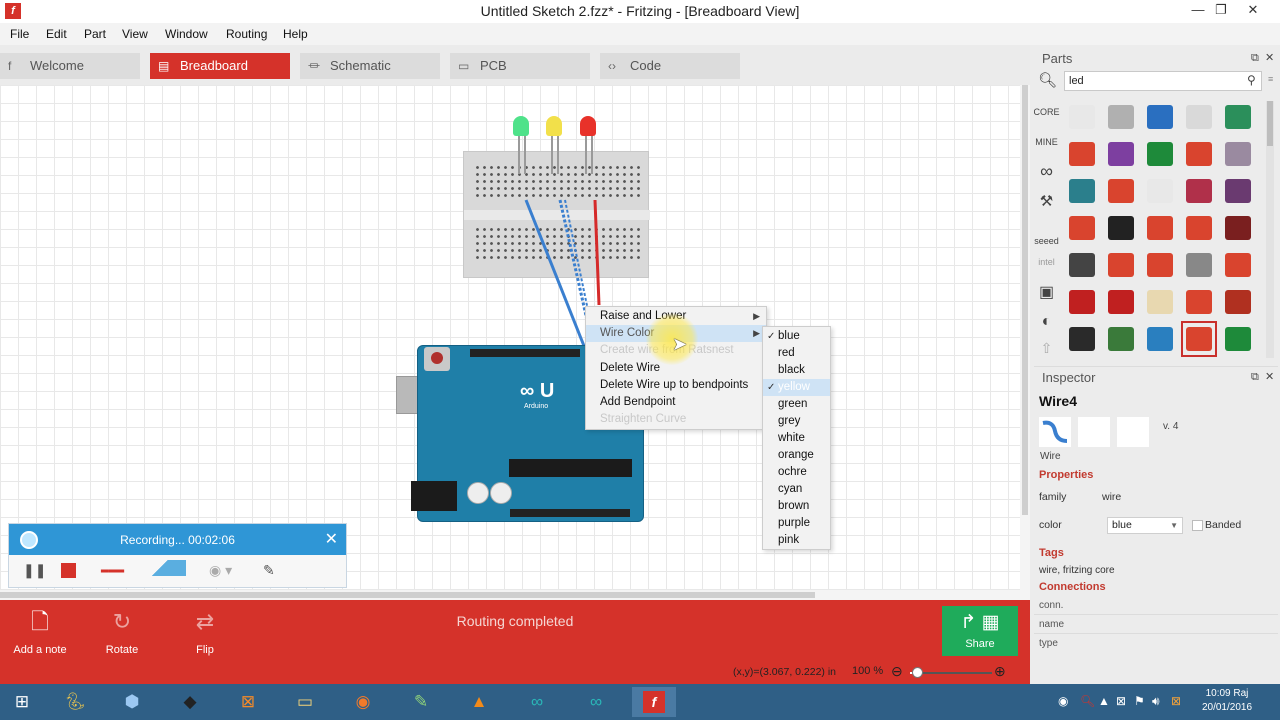 The height and width of the screenshot is (720, 1280). I want to click on arduino-ide-2-icon: ∞, so click(596, 702).